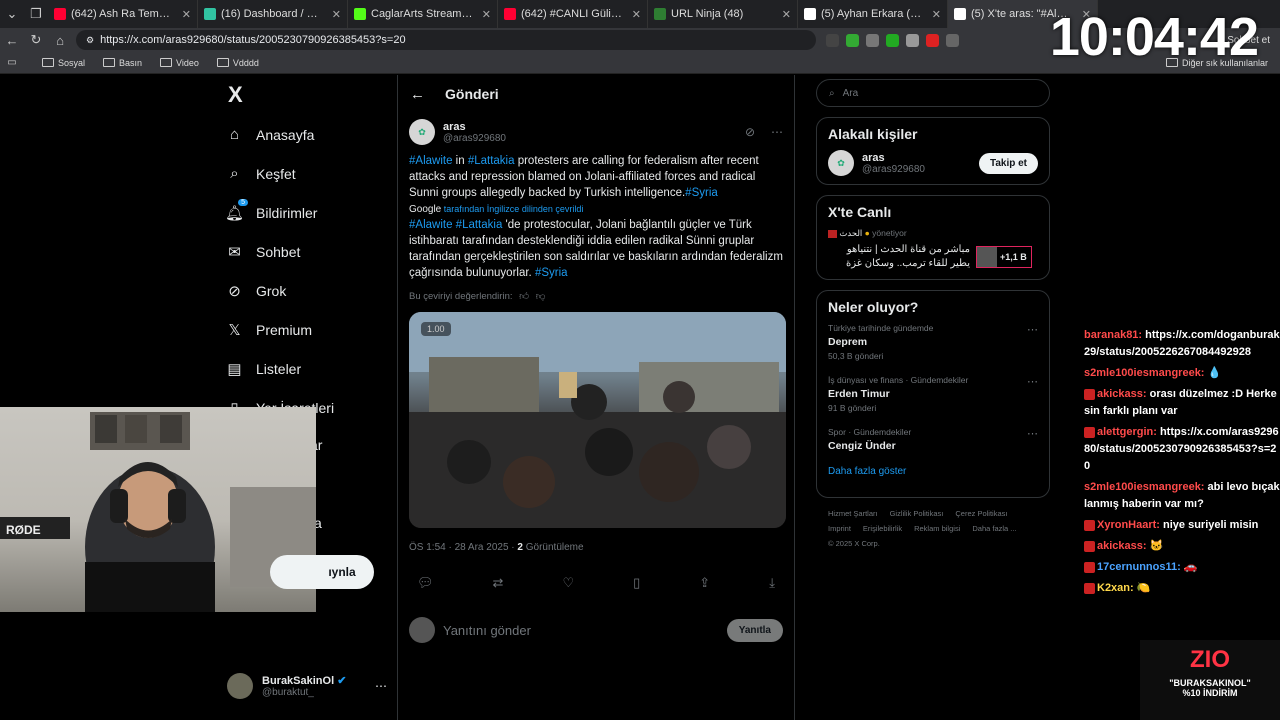 This screenshot has width=1280, height=720. What do you see at coordinates (772, 583) in the screenshot?
I see `download-icon: ⤓` at bounding box center [772, 583].